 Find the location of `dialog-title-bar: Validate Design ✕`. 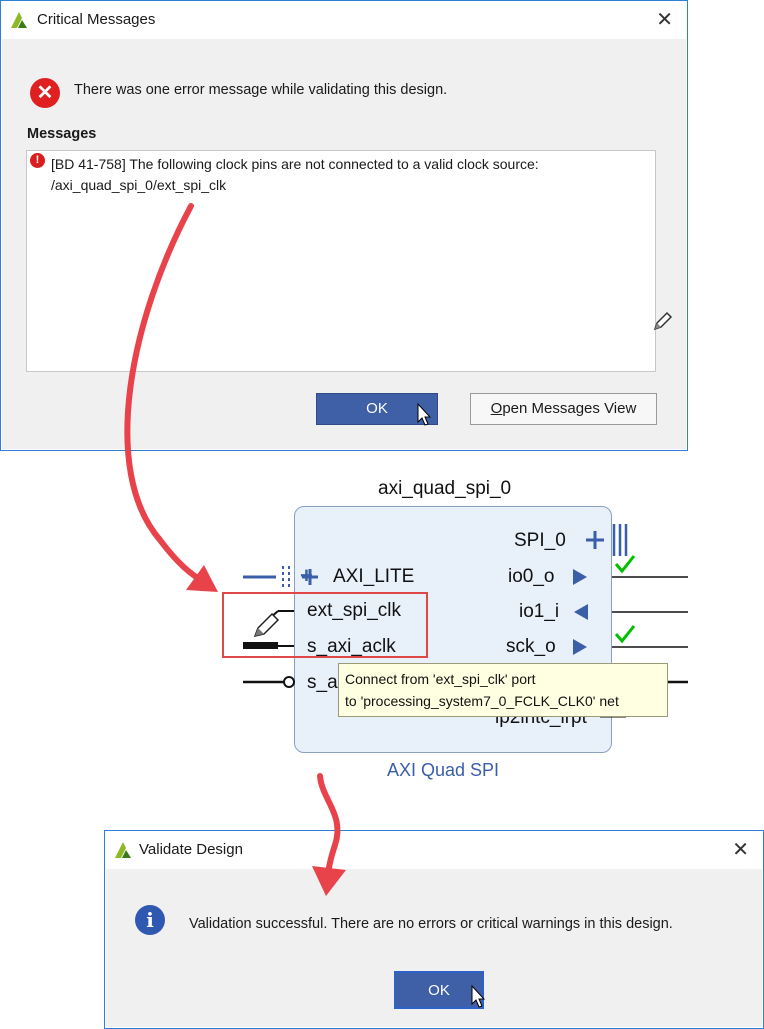

dialog-title-bar: Validate Design ✕ is located at coordinates (434, 850).